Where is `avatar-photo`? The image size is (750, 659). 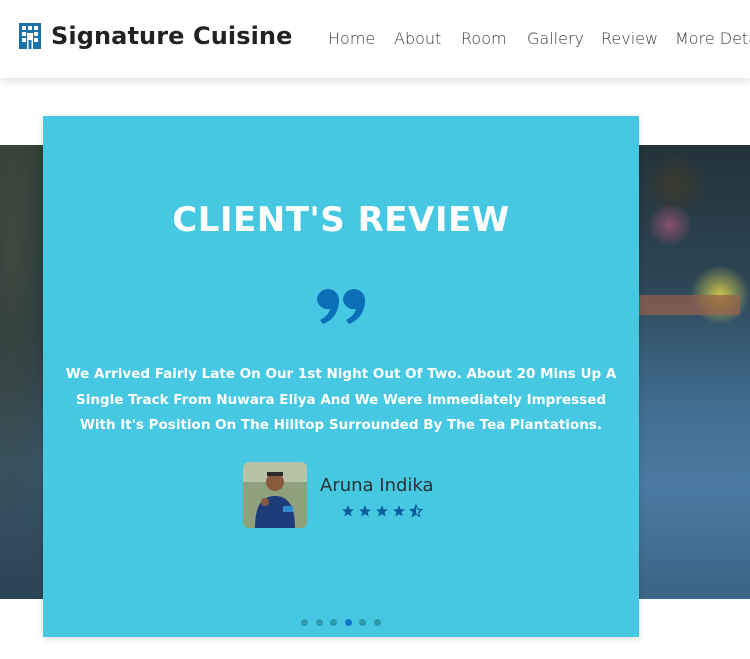 avatar-photo is located at coordinates (275, 495).